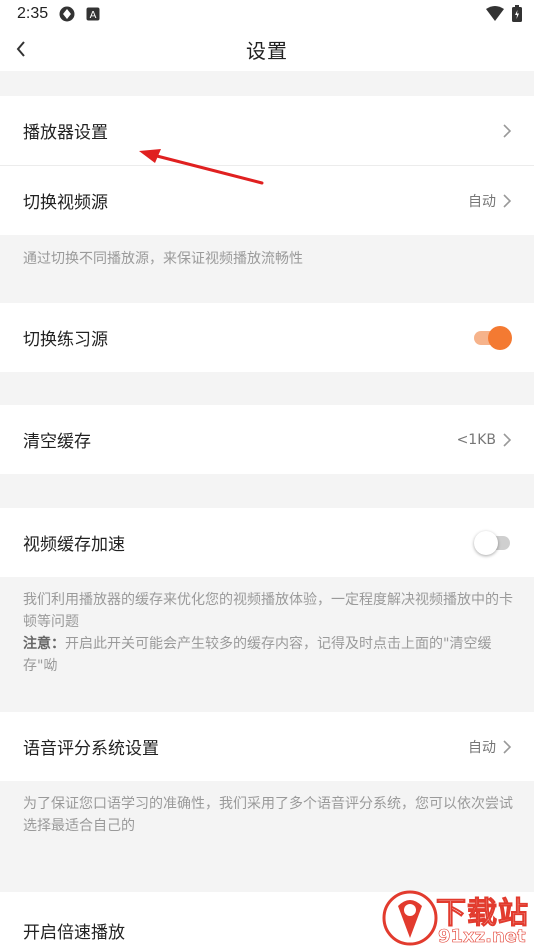  What do you see at coordinates (163, 259) in the screenshot?
I see `video-source-note: 通过切换不同播放源，来保证视频播放流畅性` at bounding box center [163, 259].